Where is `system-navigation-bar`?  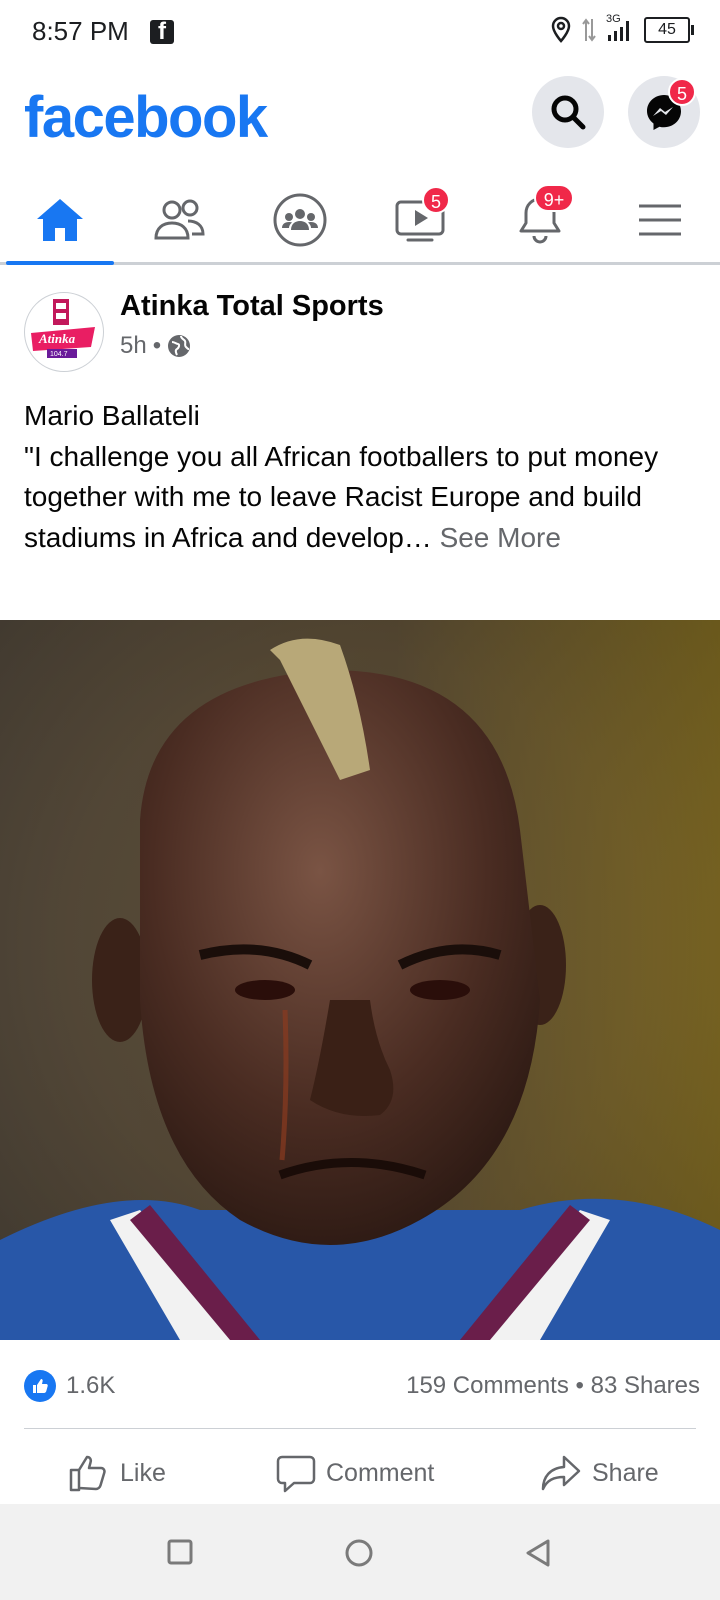
system-navigation-bar is located at coordinates (360, 1552).